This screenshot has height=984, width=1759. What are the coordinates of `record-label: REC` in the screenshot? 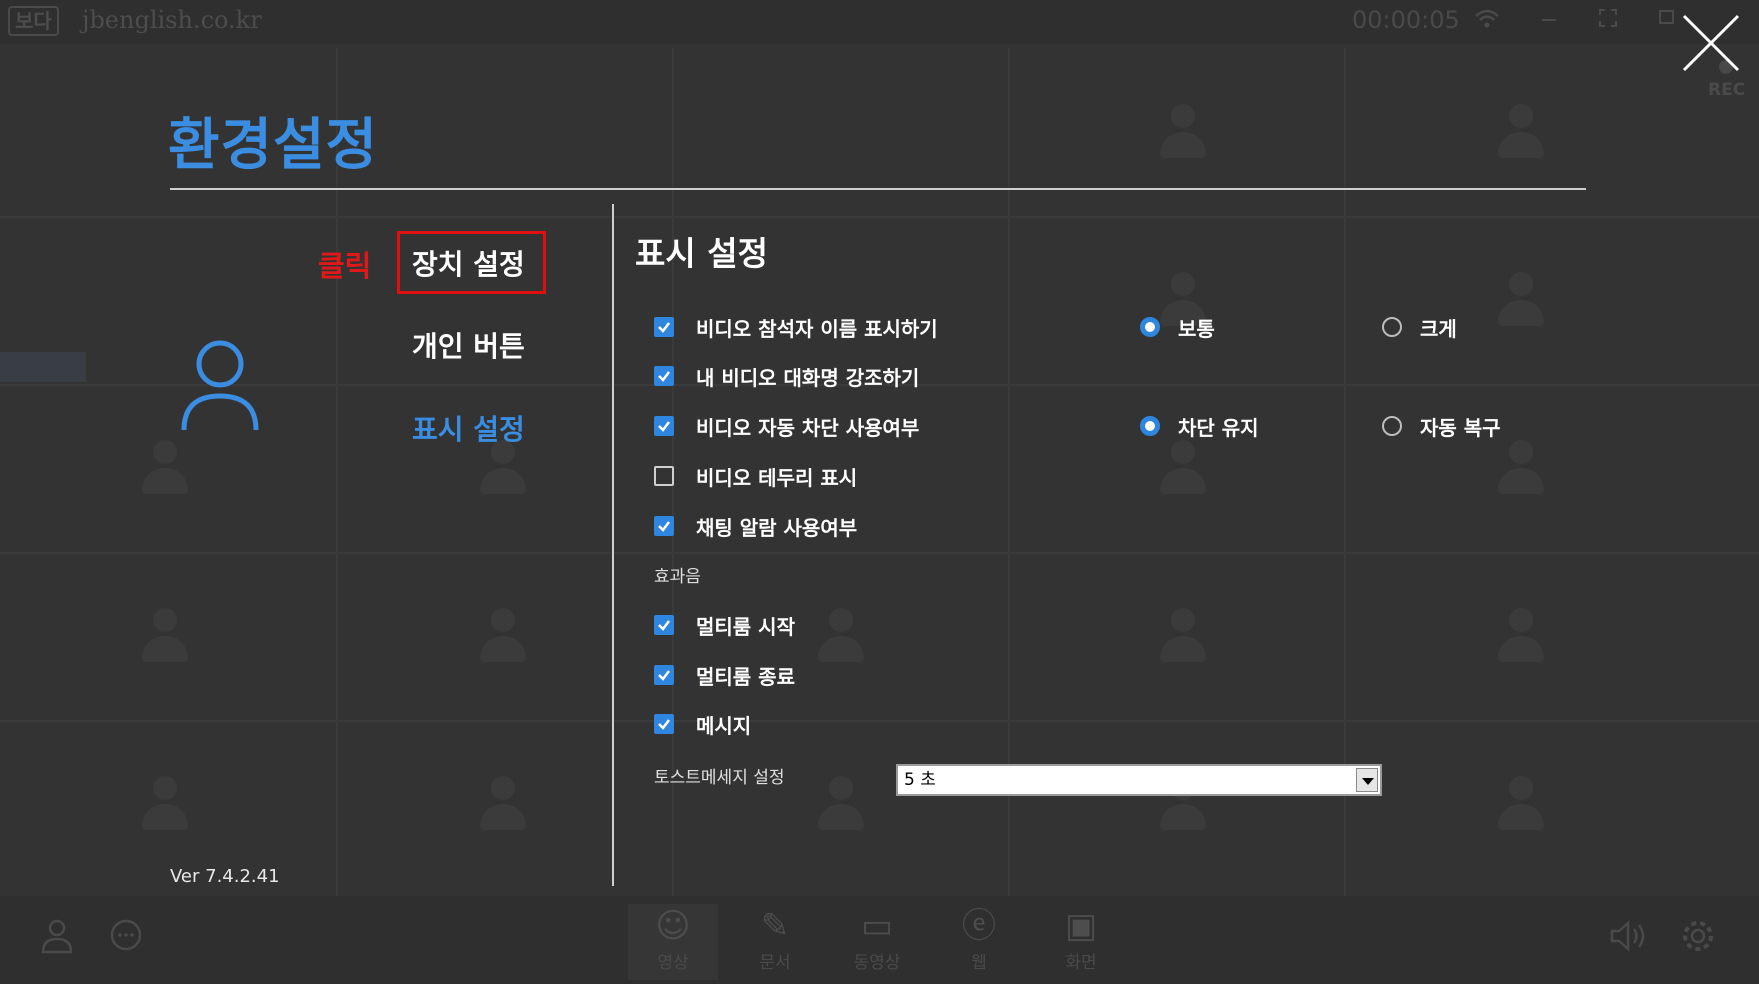 It's located at (1727, 90).